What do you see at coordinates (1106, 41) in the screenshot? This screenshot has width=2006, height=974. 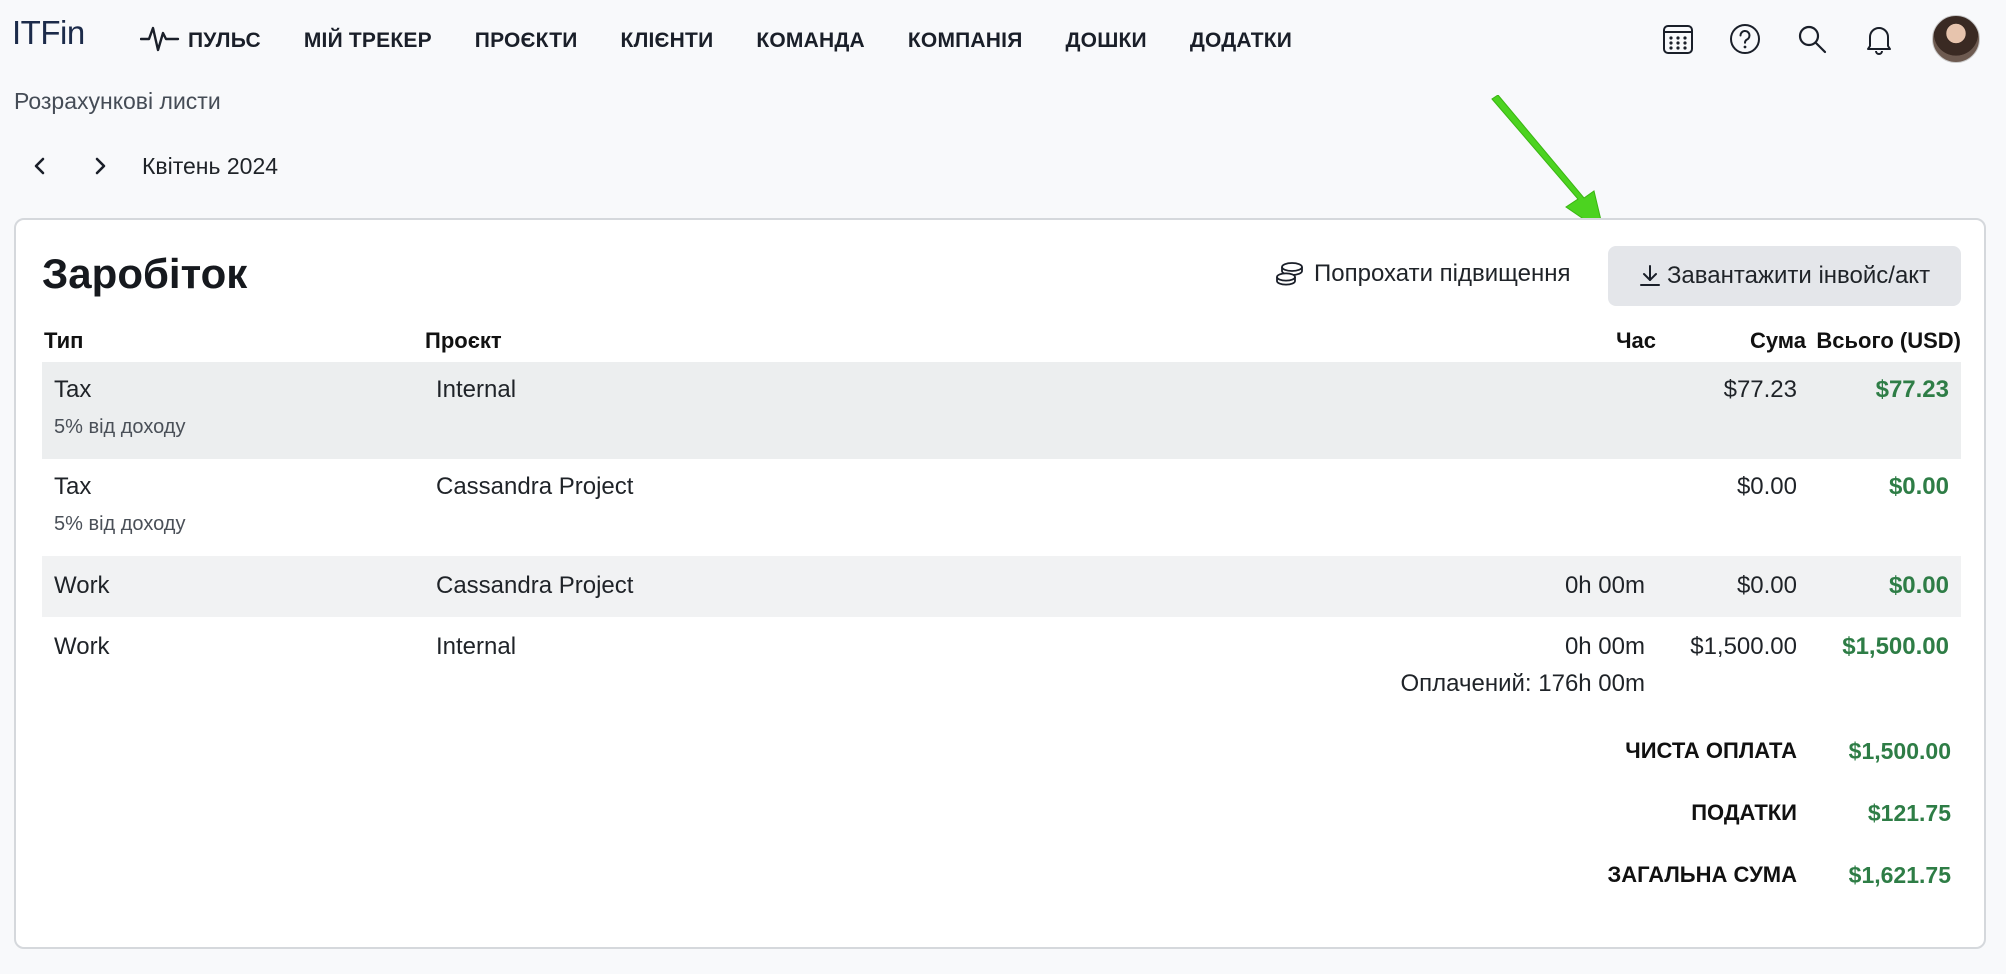 I see `nav-item-boards: ДОШКИ` at bounding box center [1106, 41].